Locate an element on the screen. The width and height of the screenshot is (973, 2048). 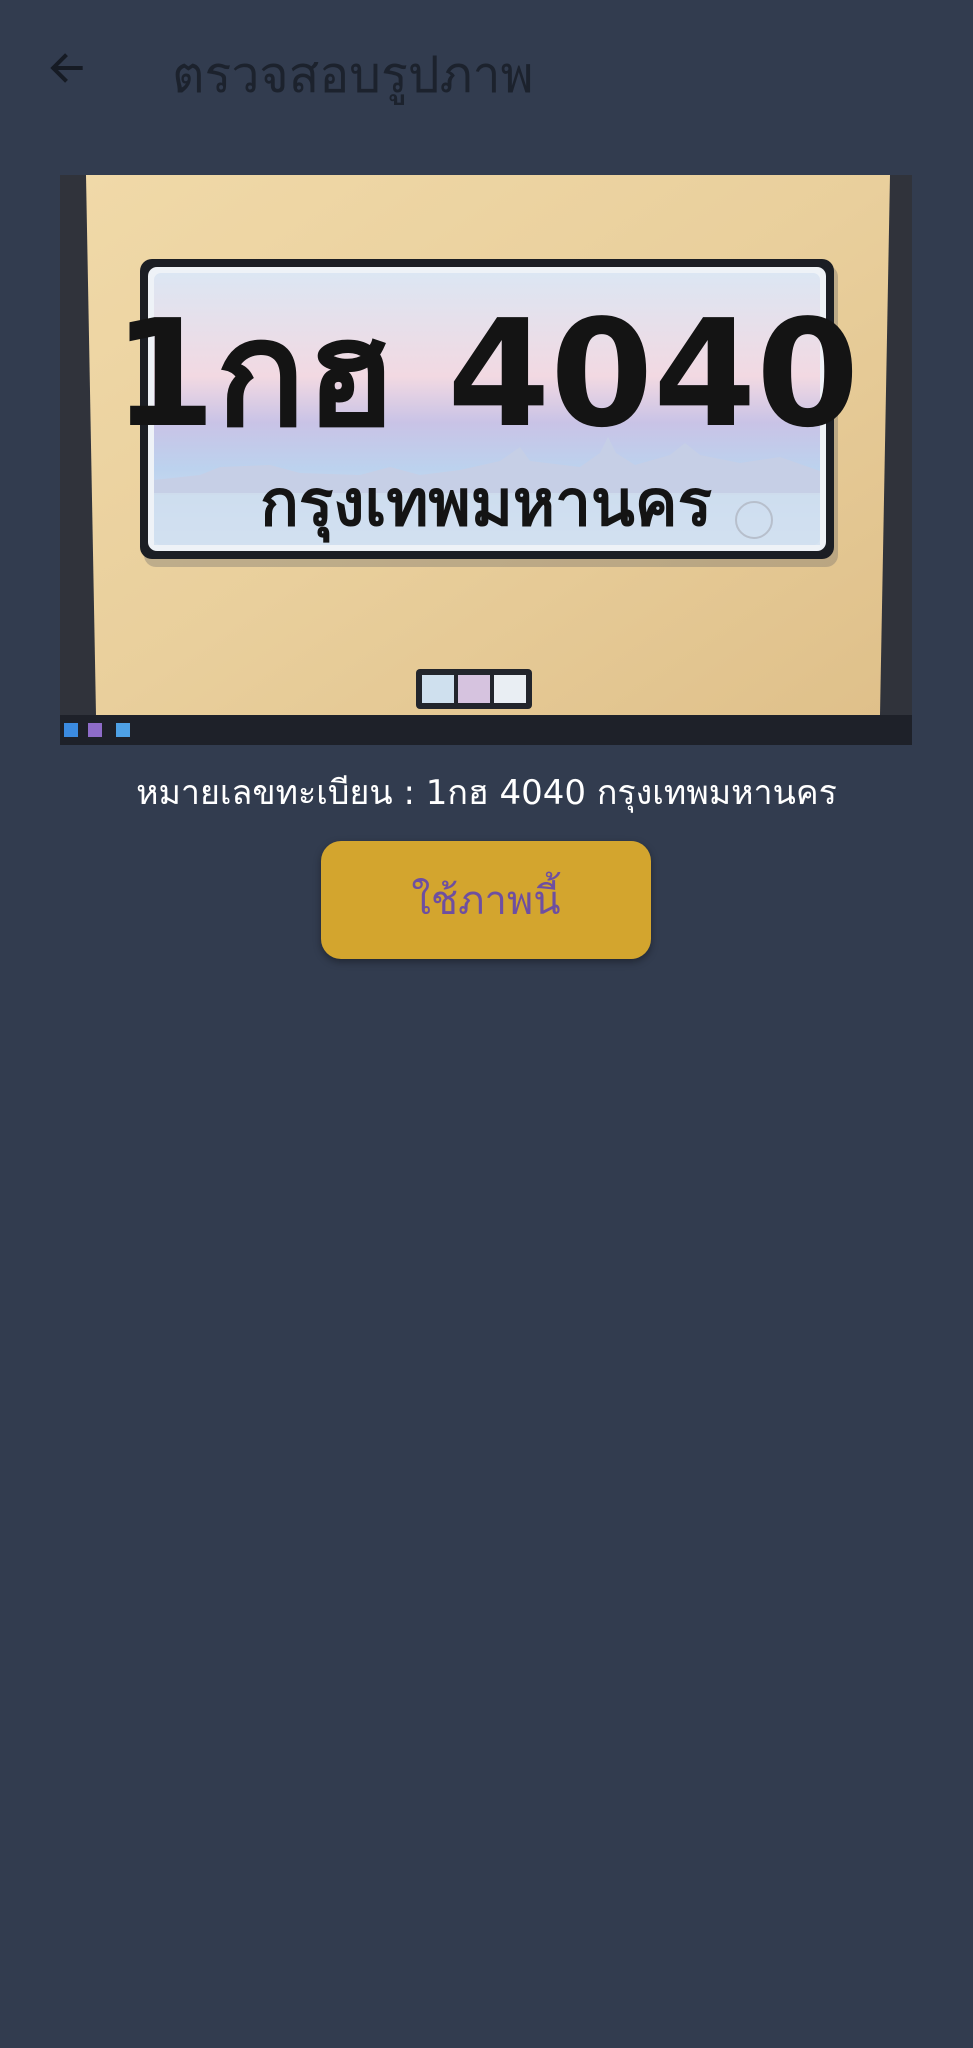
plate-number-text: 1กฮ 4040 is located at coordinates (486, 374).